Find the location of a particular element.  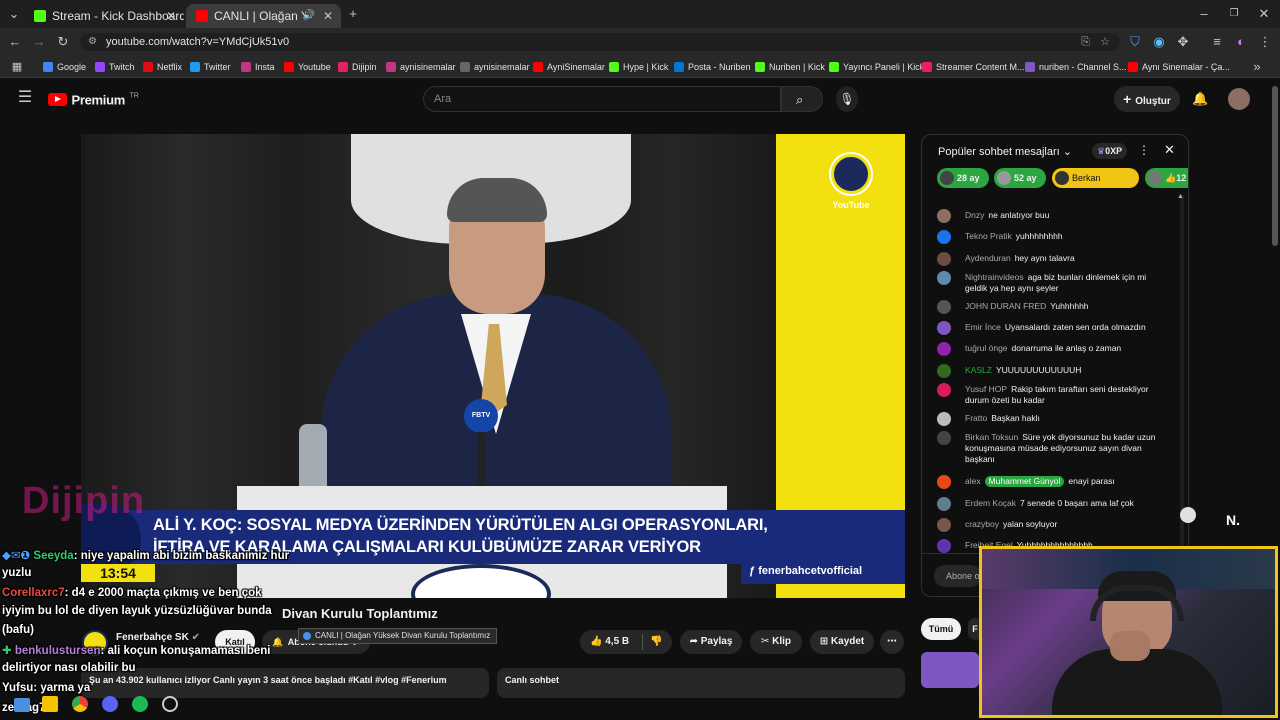

chevron-down-icon: ⌄ is located at coordinates (1067, 152).